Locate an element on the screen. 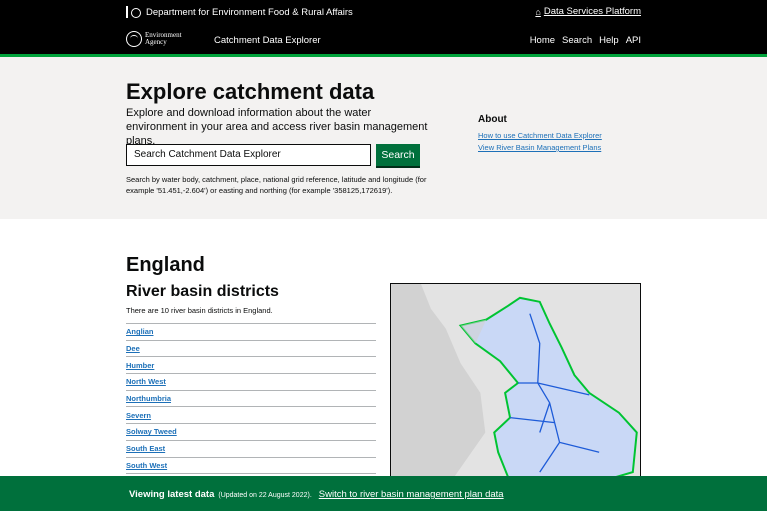 This screenshot has height=511, width=767. service-name-link: Catchment Data Explorer is located at coordinates (267, 40).